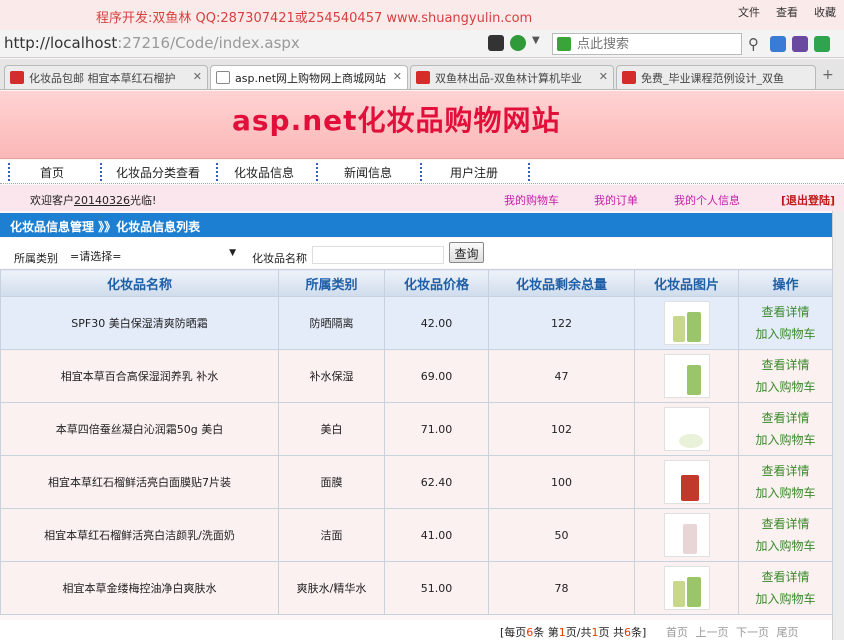  I want to click on tab-item: 双鱼林出品-双鱼林计算机毕业 ✕, so click(512, 77).